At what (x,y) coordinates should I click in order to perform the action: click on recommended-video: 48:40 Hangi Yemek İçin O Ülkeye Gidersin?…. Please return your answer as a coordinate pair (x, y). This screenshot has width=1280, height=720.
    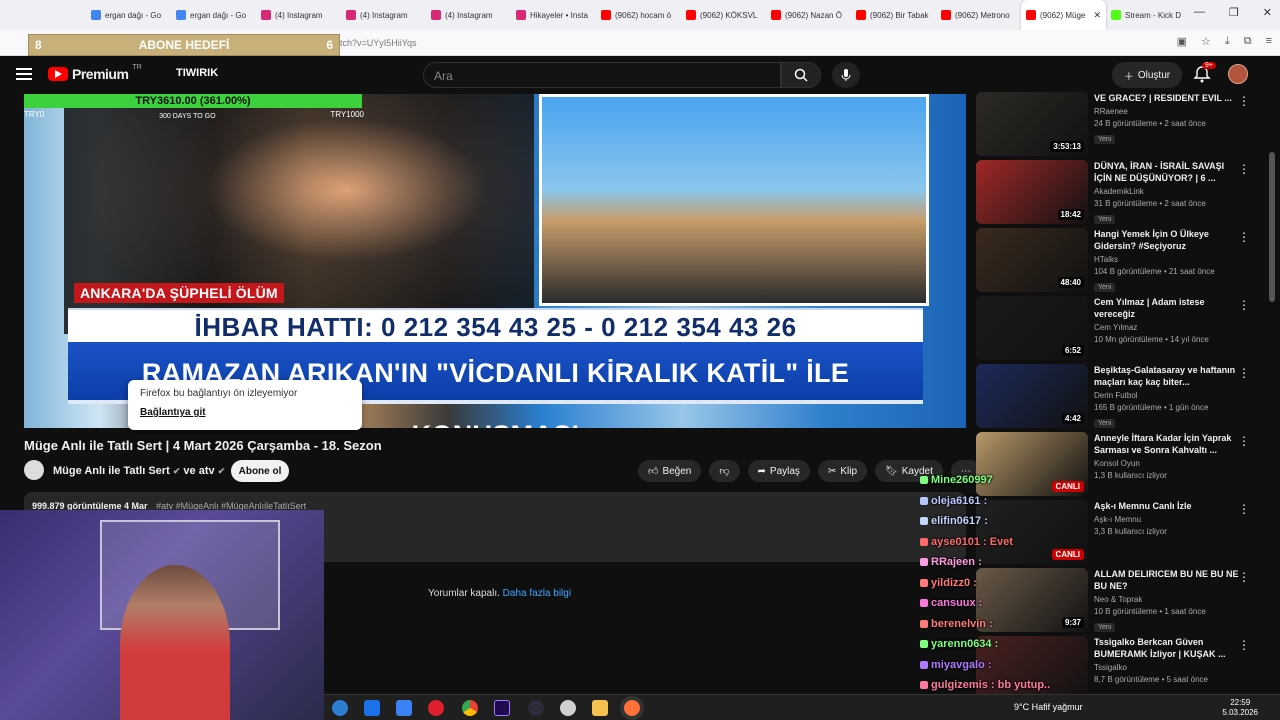
    Looking at the image, I should click on (1116, 261).